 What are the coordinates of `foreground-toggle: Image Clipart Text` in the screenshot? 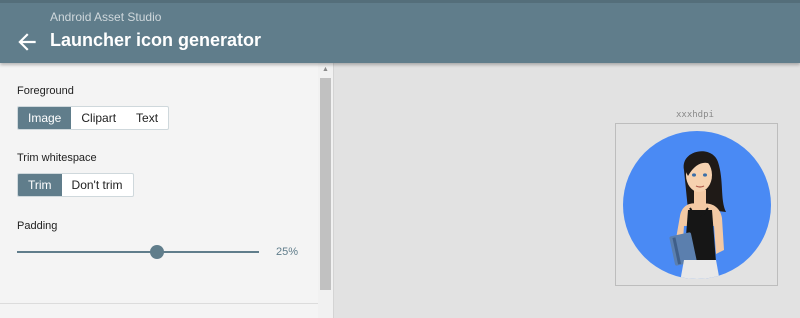 It's located at (93, 118).